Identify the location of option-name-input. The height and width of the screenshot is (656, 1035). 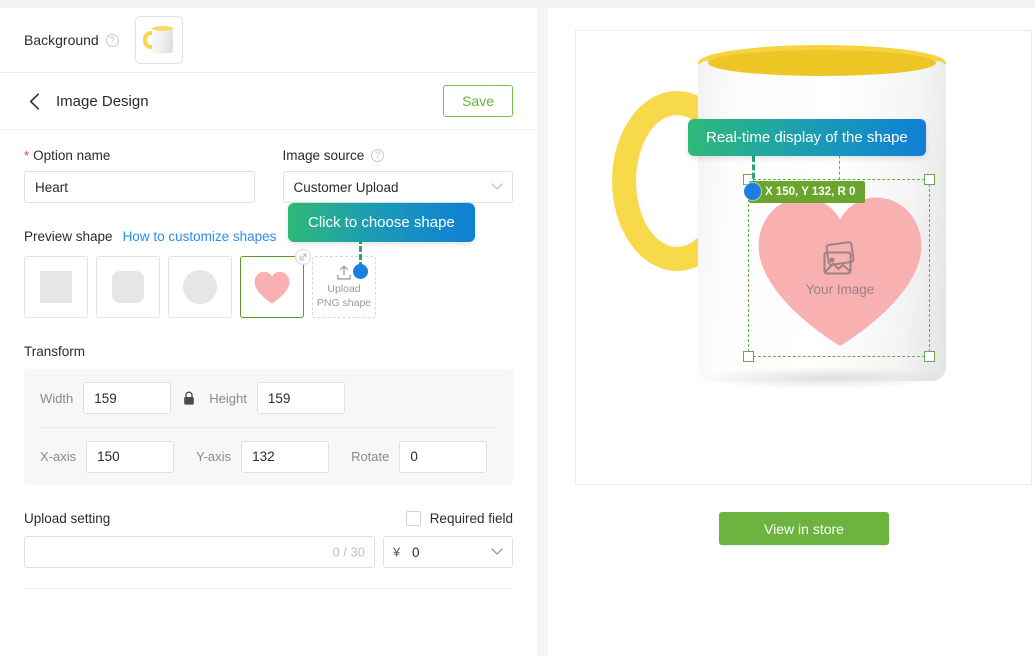
(139, 187).